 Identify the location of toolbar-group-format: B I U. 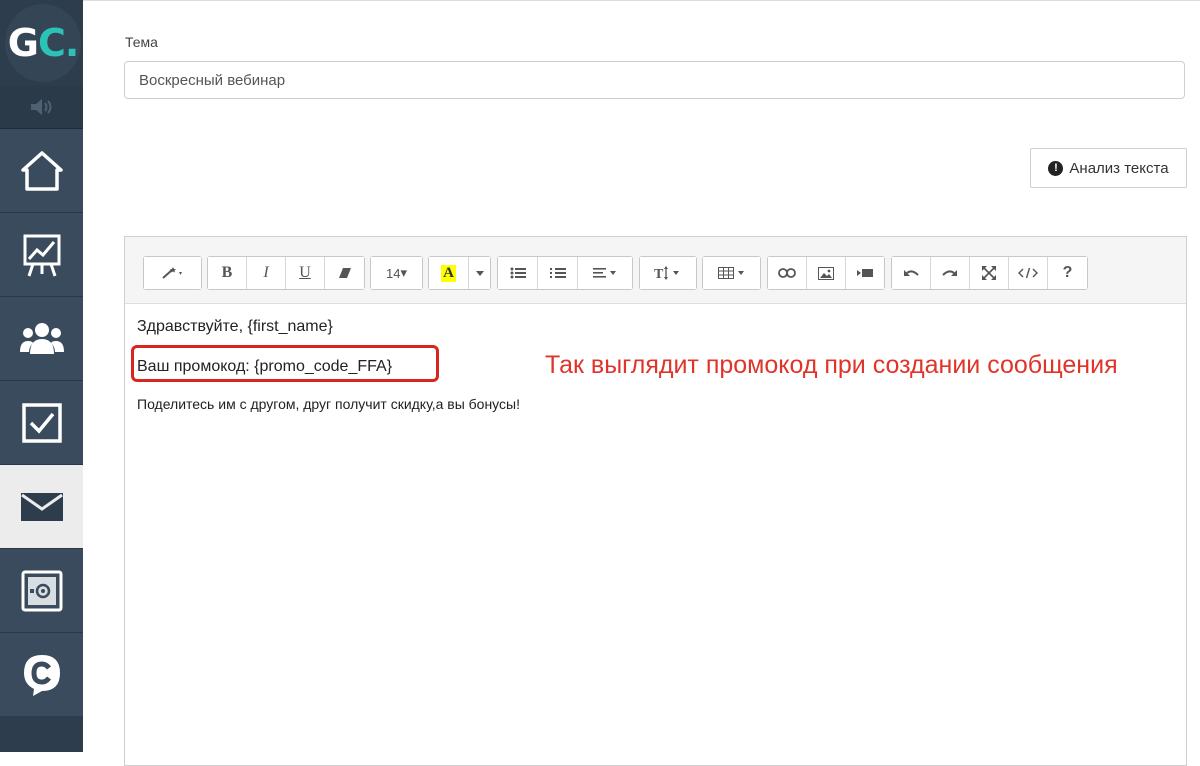
(286, 273).